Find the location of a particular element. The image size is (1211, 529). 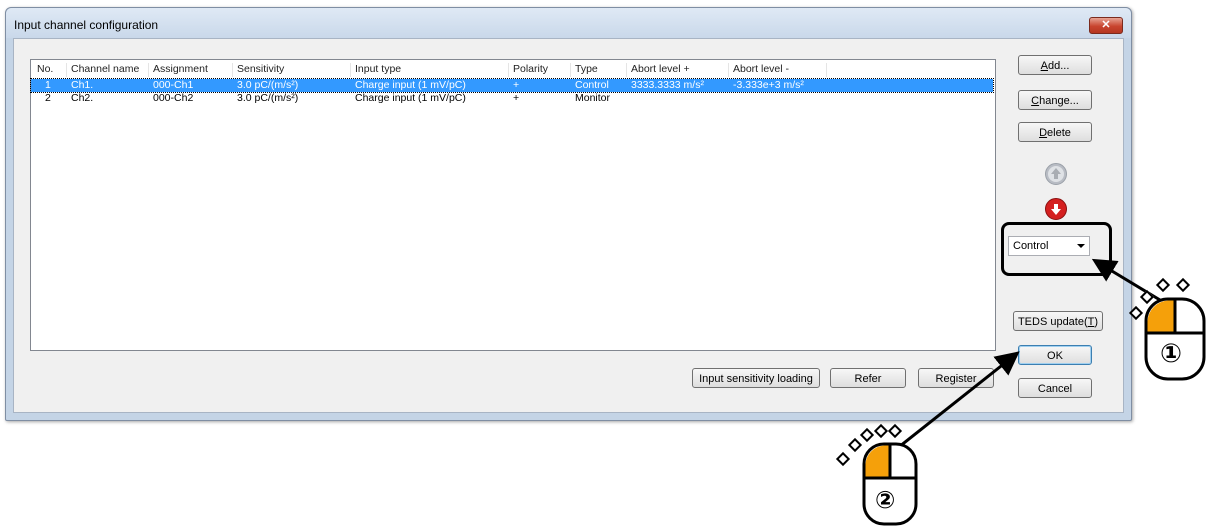

mouse-icon-step2: ② is located at coordinates (890, 484).